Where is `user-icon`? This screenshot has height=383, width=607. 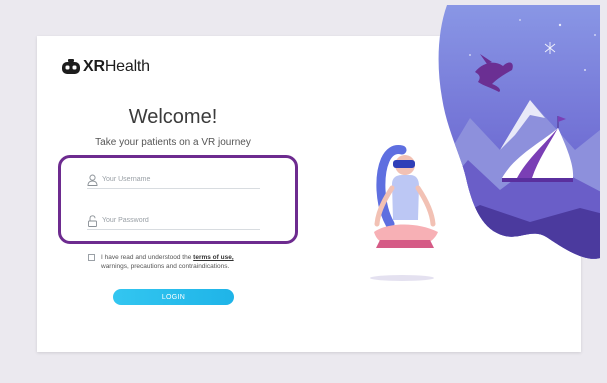
user-icon is located at coordinates (92, 180).